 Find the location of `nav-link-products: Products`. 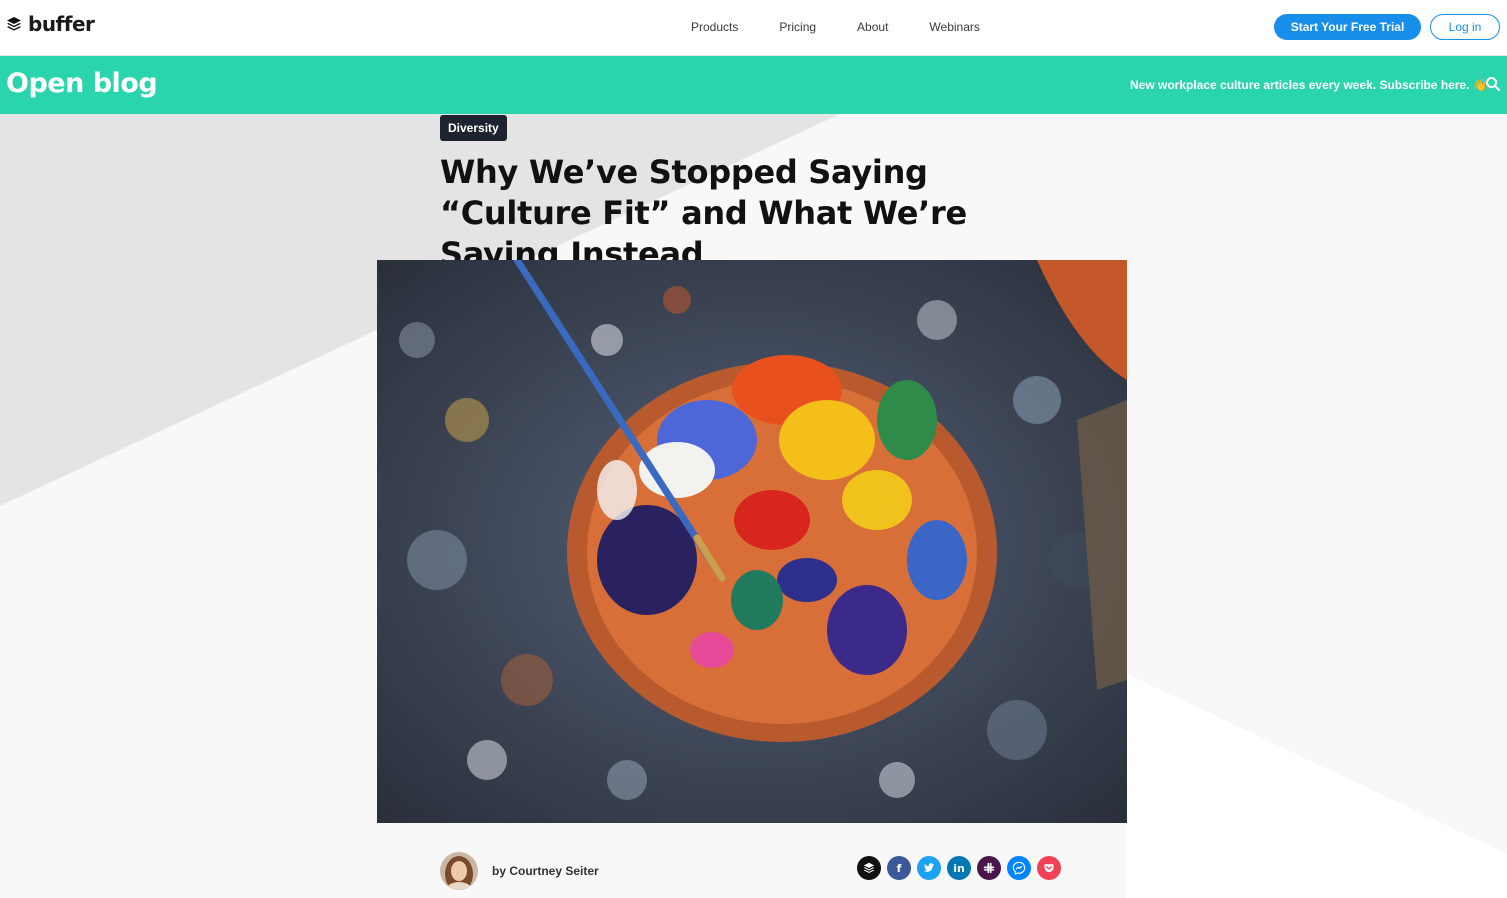

nav-link-products: Products is located at coordinates (714, 27).